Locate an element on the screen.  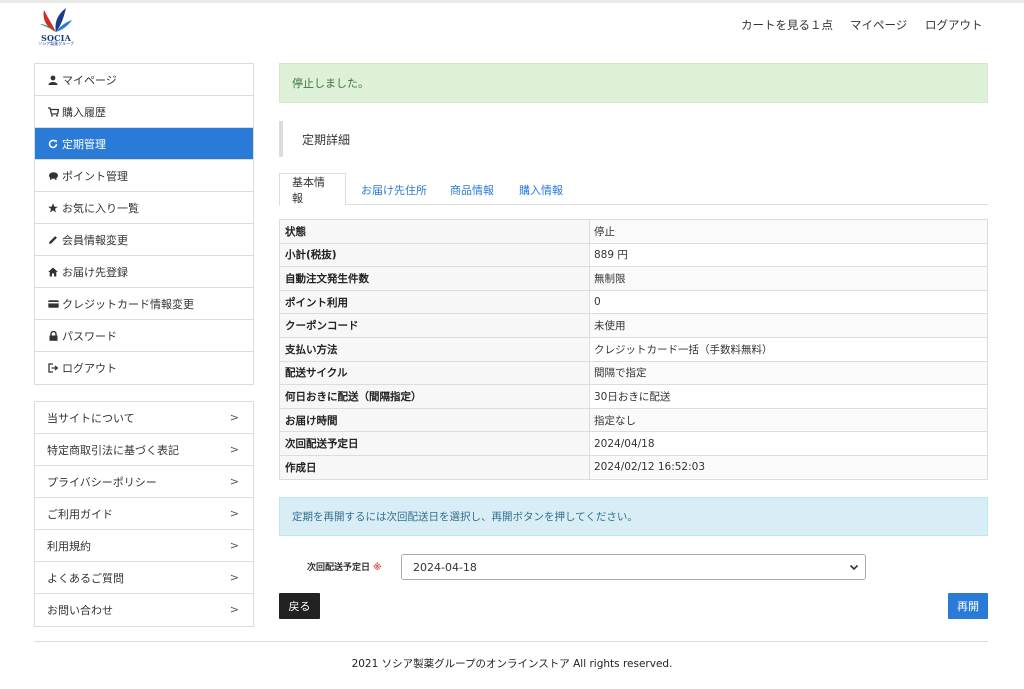
logout-link: ログアウト is located at coordinates (954, 25).